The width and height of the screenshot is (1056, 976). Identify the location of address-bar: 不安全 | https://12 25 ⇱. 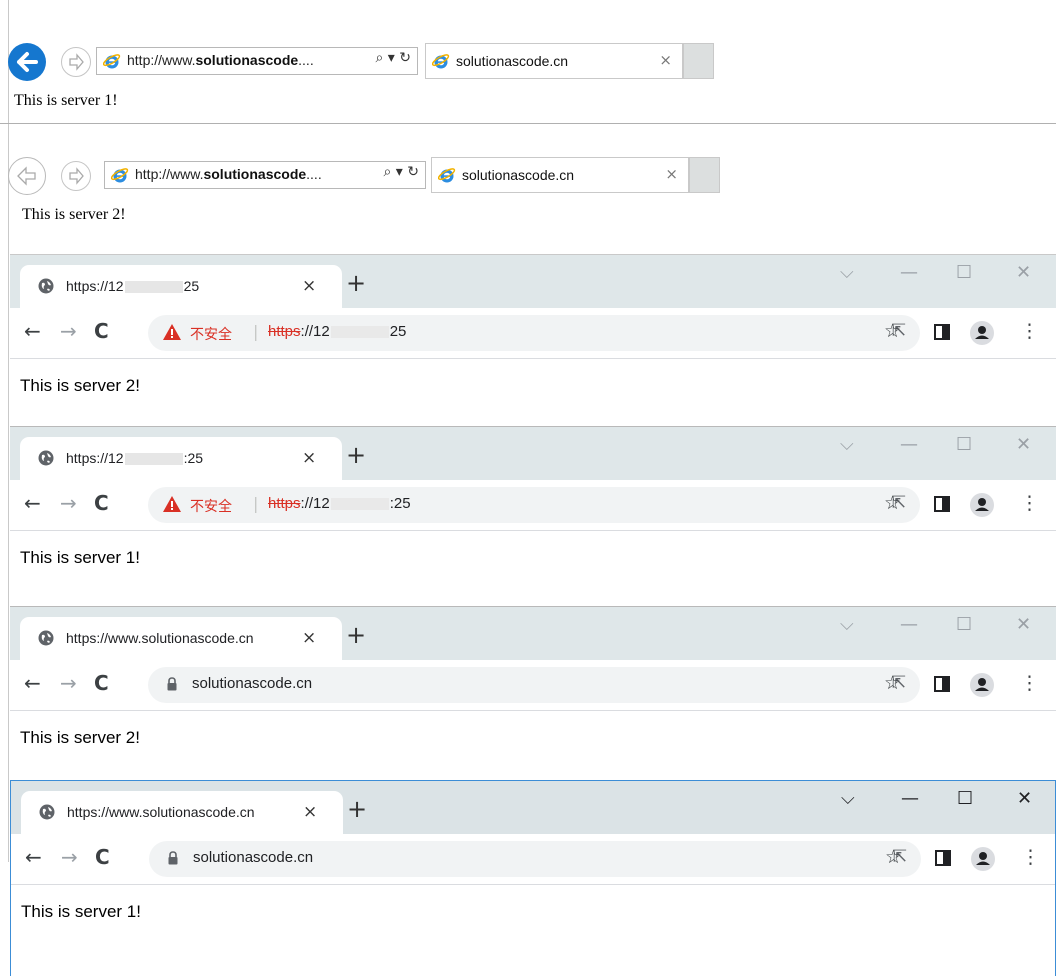
(534, 333).